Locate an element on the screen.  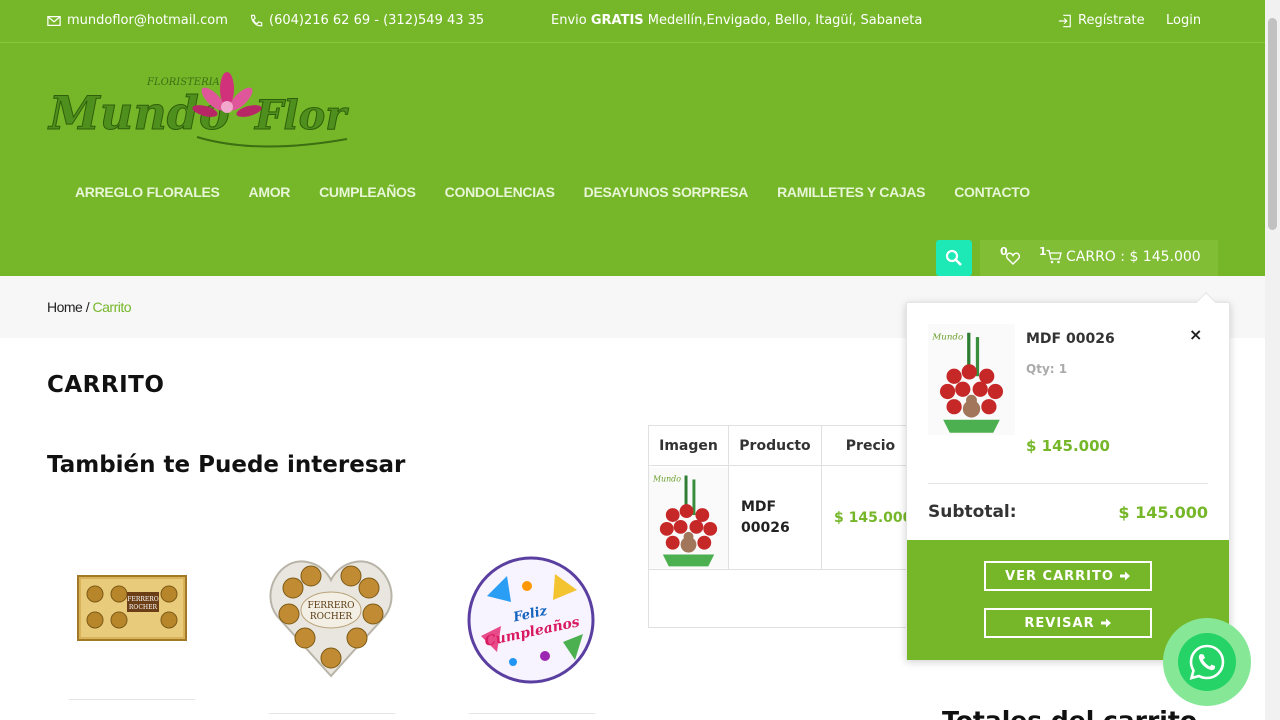
nav-amor: AMOR is located at coordinates (270, 192).